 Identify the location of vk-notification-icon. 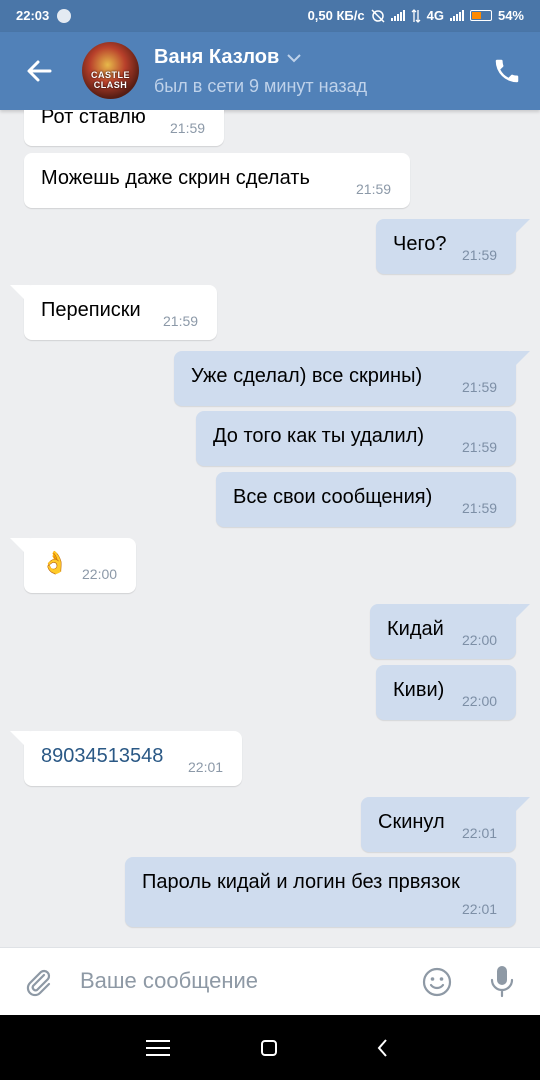
(64, 15).